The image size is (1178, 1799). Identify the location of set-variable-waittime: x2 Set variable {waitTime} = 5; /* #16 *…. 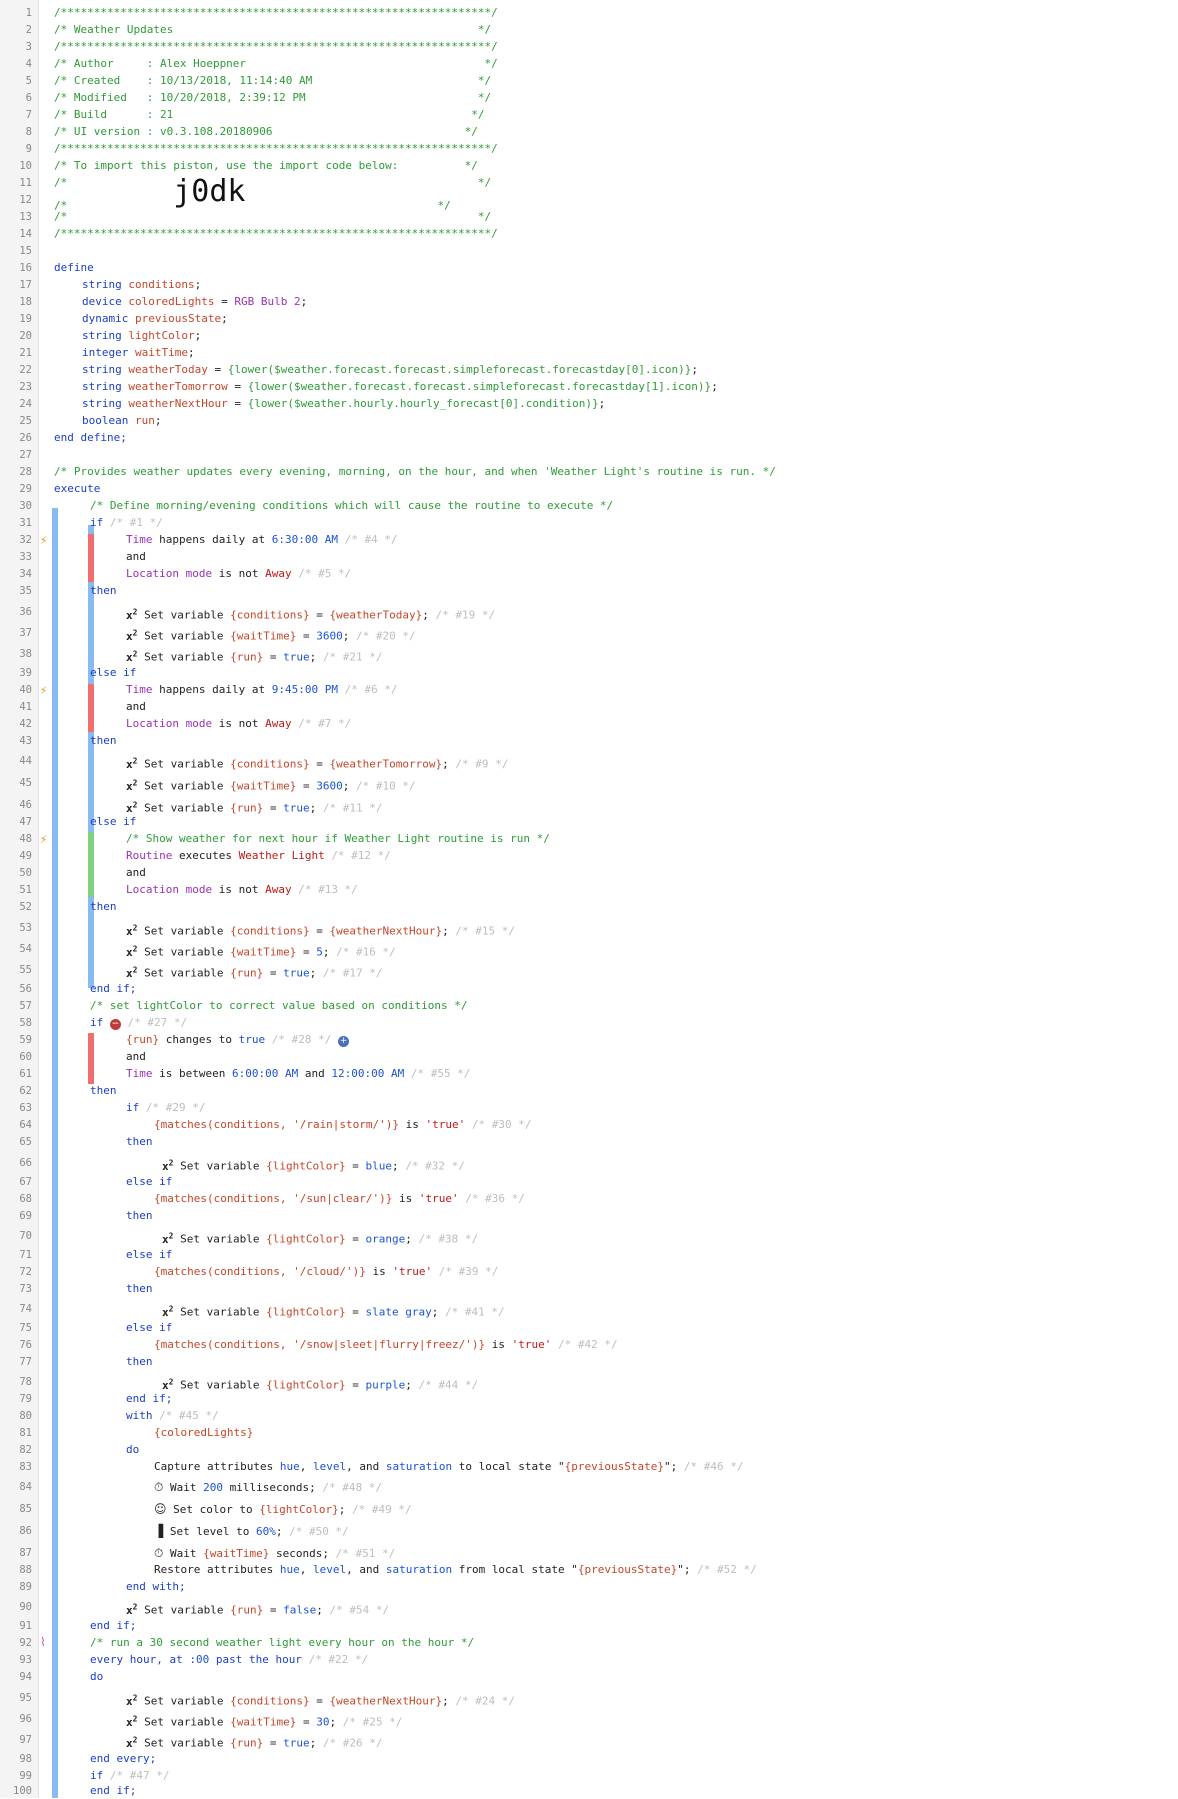
(261, 950).